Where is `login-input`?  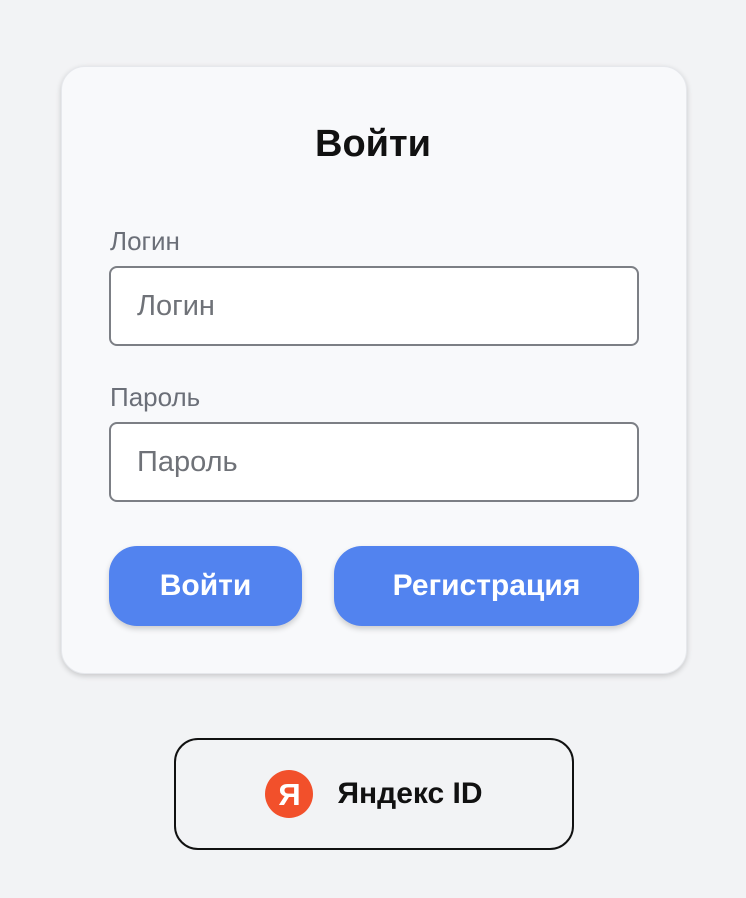
login-input is located at coordinates (374, 306).